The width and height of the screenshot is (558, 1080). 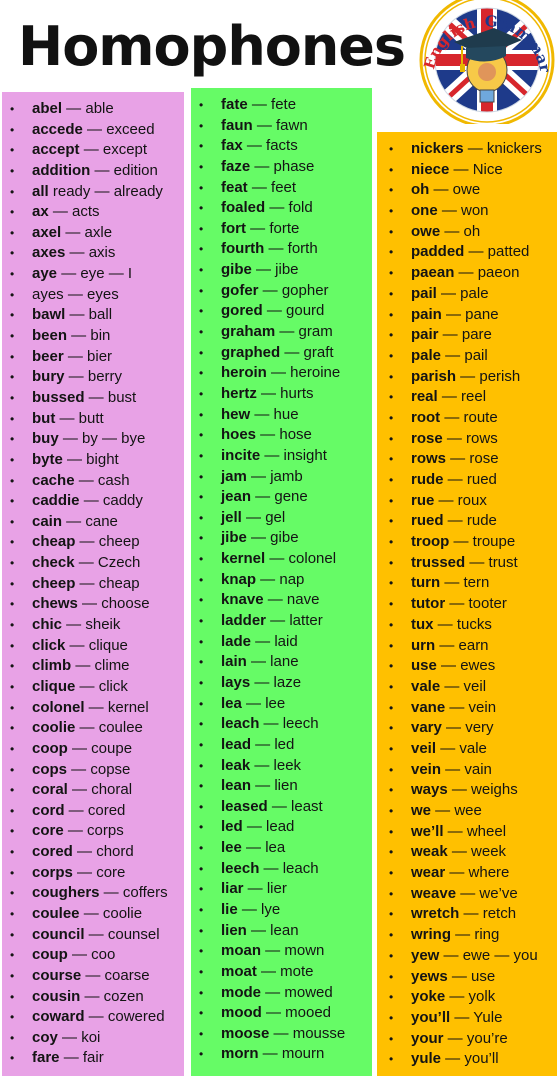 I want to click on homophone-pair: — vale, so click(x=461, y=748).